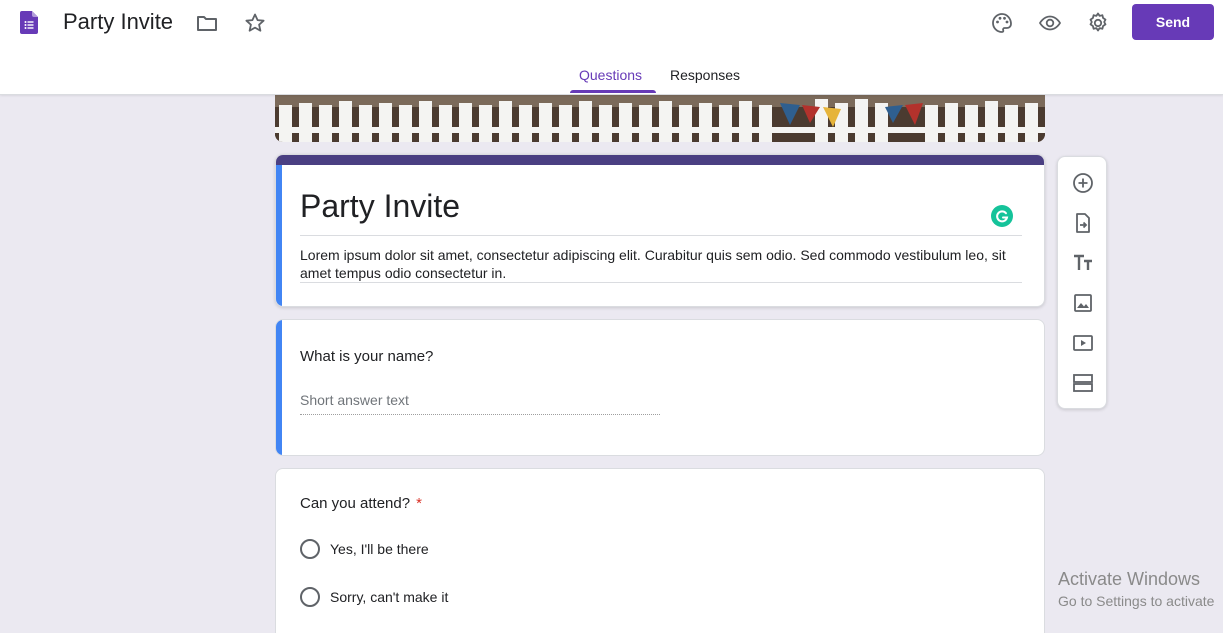 The width and height of the screenshot is (1223, 633). What do you see at coordinates (1083, 223) in the screenshot?
I see `import-questions-icon` at bounding box center [1083, 223].